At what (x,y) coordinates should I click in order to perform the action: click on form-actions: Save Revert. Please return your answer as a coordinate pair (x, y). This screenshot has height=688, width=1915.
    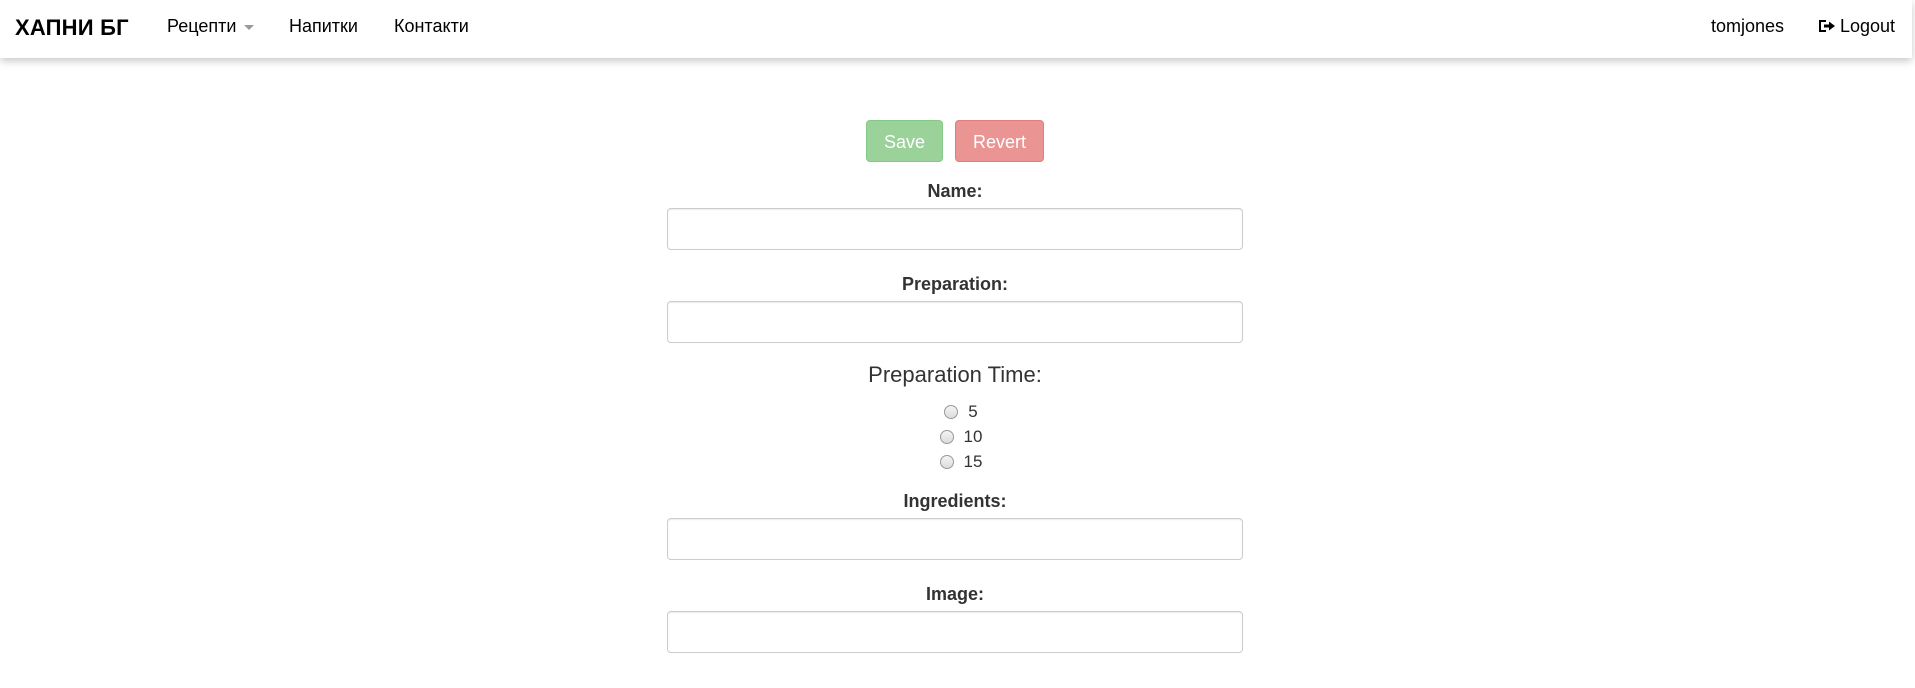
    Looking at the image, I should click on (955, 141).